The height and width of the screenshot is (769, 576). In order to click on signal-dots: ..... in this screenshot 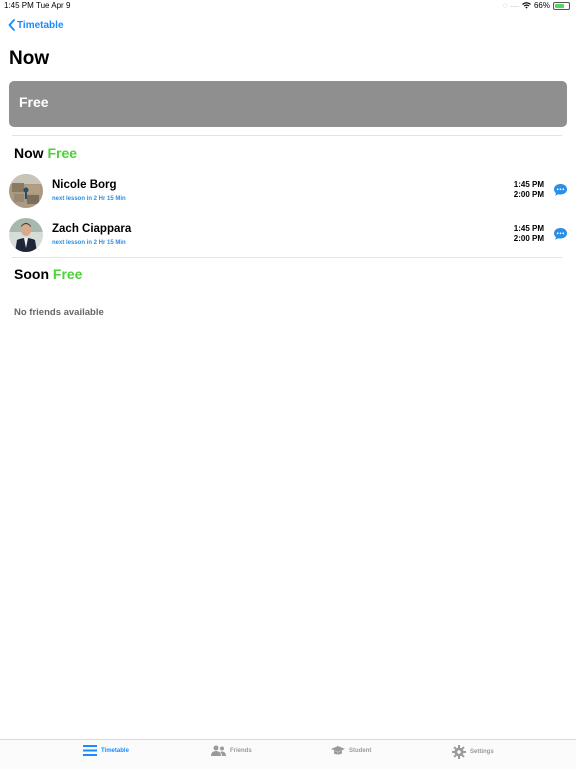, I will do `click(514, 5)`.